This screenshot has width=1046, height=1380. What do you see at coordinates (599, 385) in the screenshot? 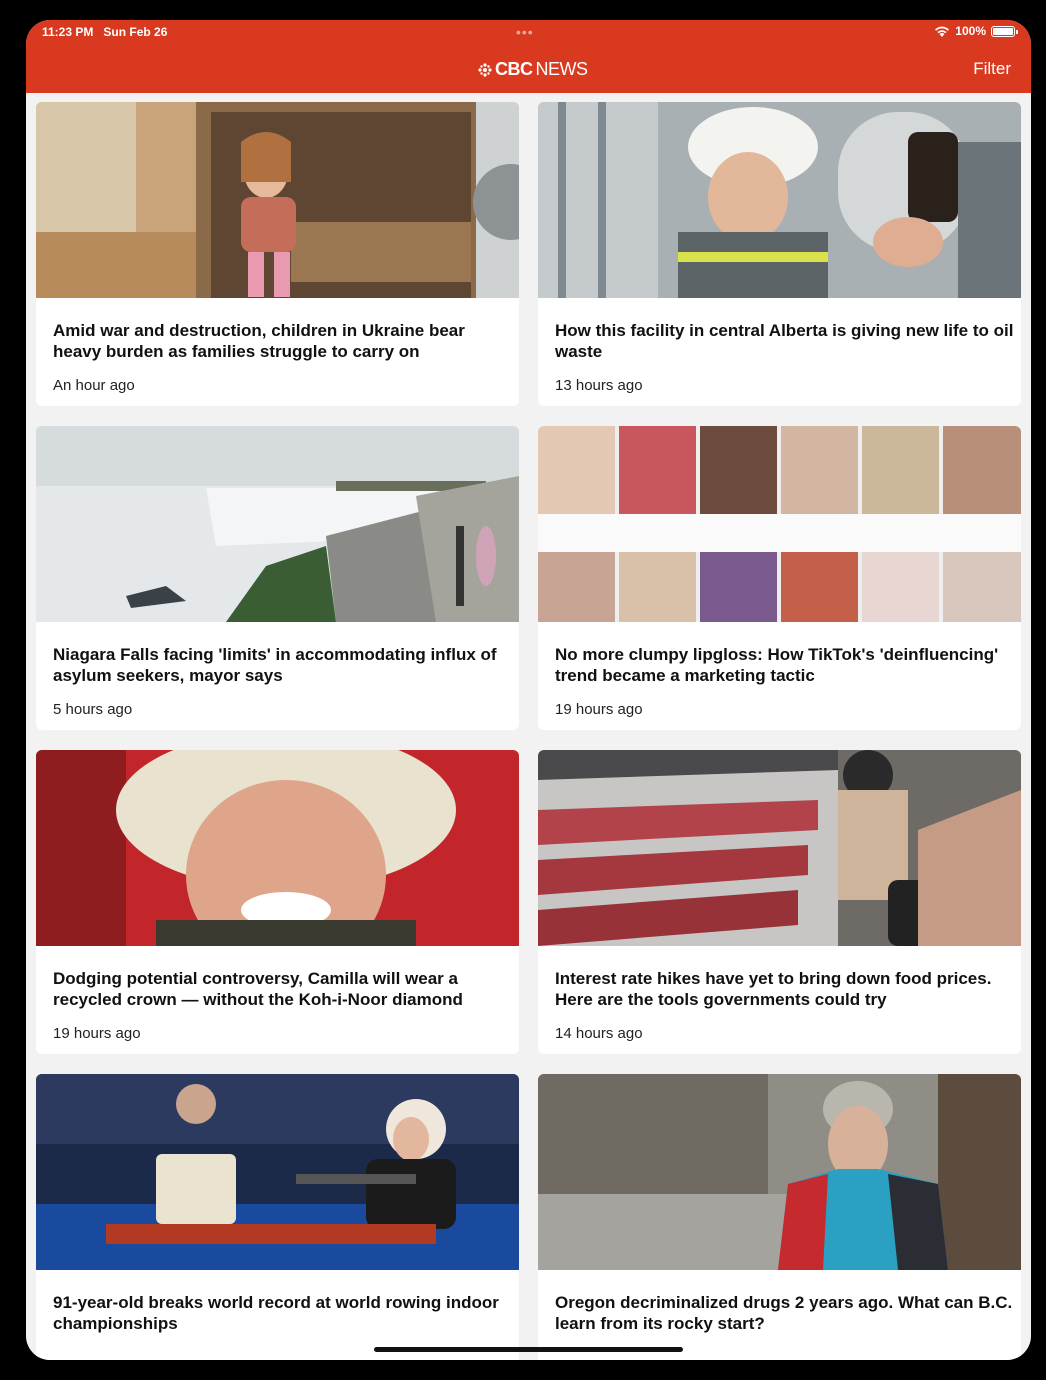
I see `story-timestamp: 13 hours ago` at bounding box center [599, 385].